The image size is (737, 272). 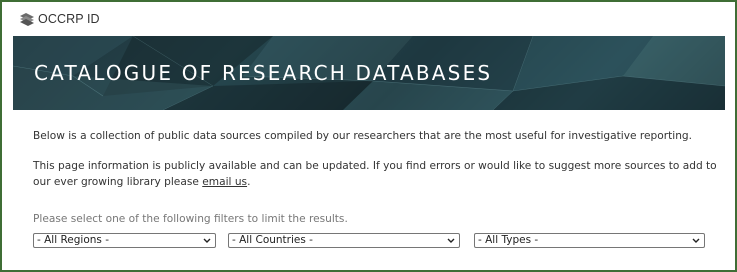 What do you see at coordinates (263, 73) in the screenshot?
I see `page-title: CATALOGUE OF RESEARCH DATABASES` at bounding box center [263, 73].